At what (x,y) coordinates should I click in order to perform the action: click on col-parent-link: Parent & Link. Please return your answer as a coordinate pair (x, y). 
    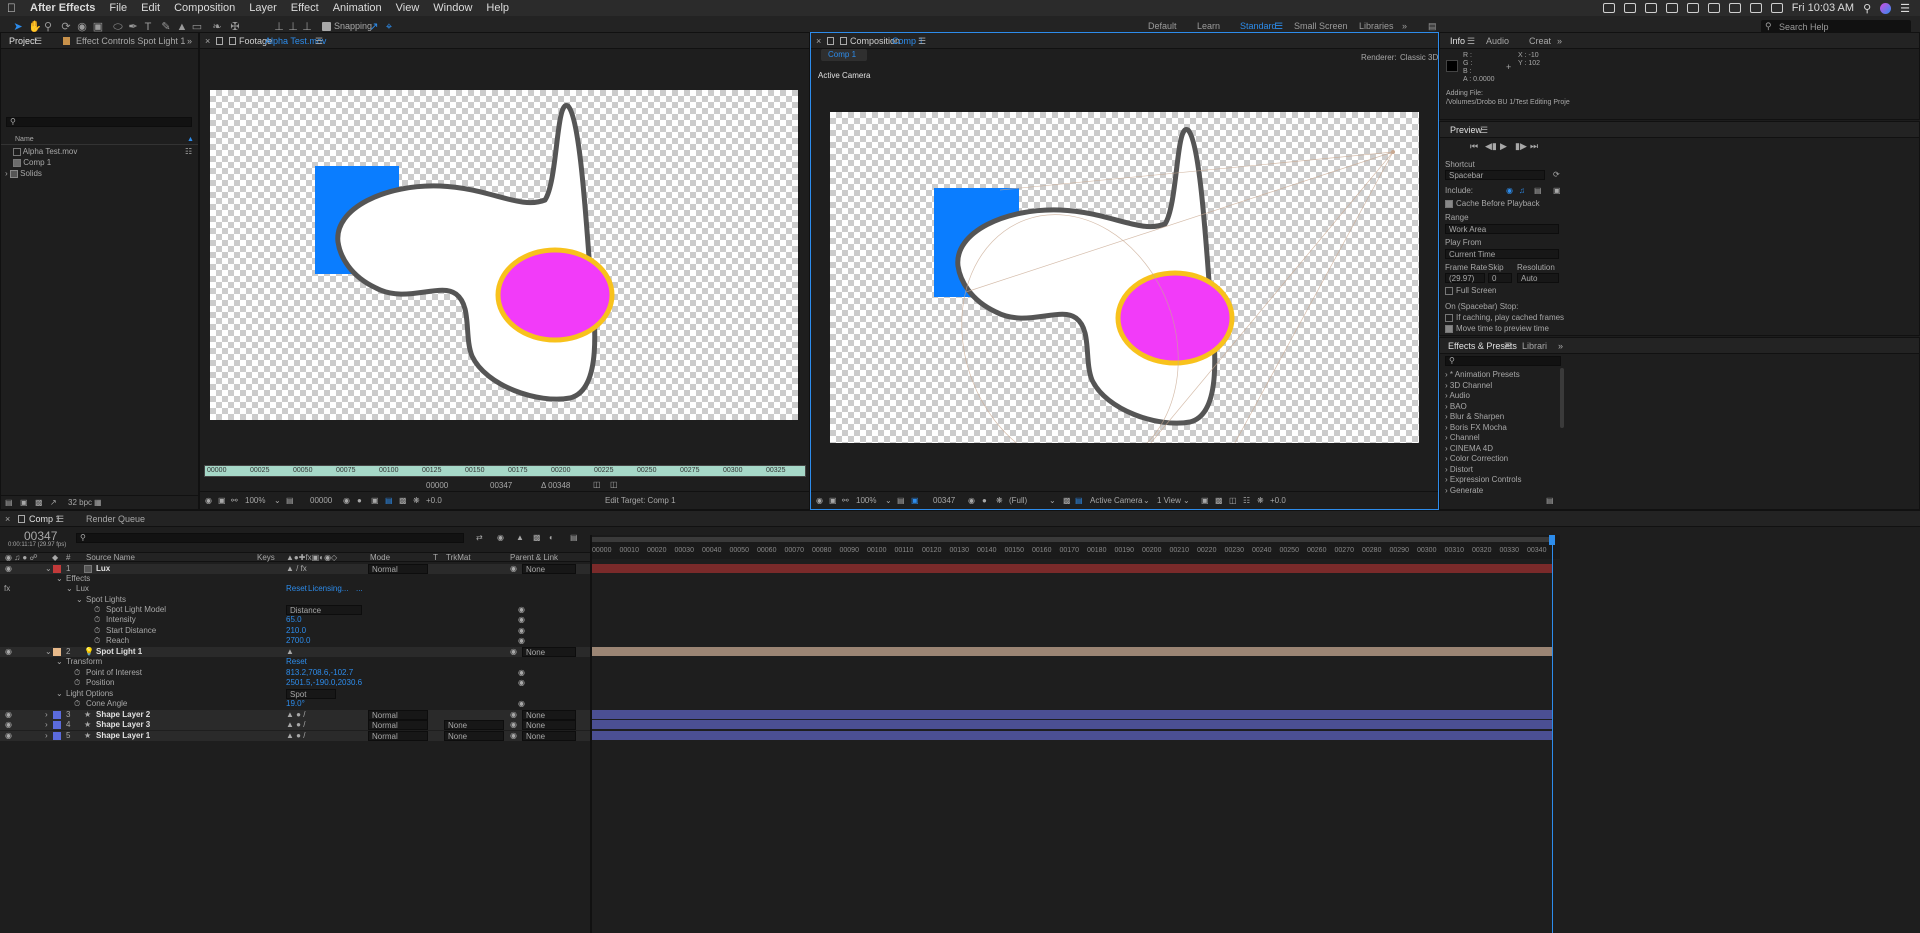
    Looking at the image, I should click on (534, 558).